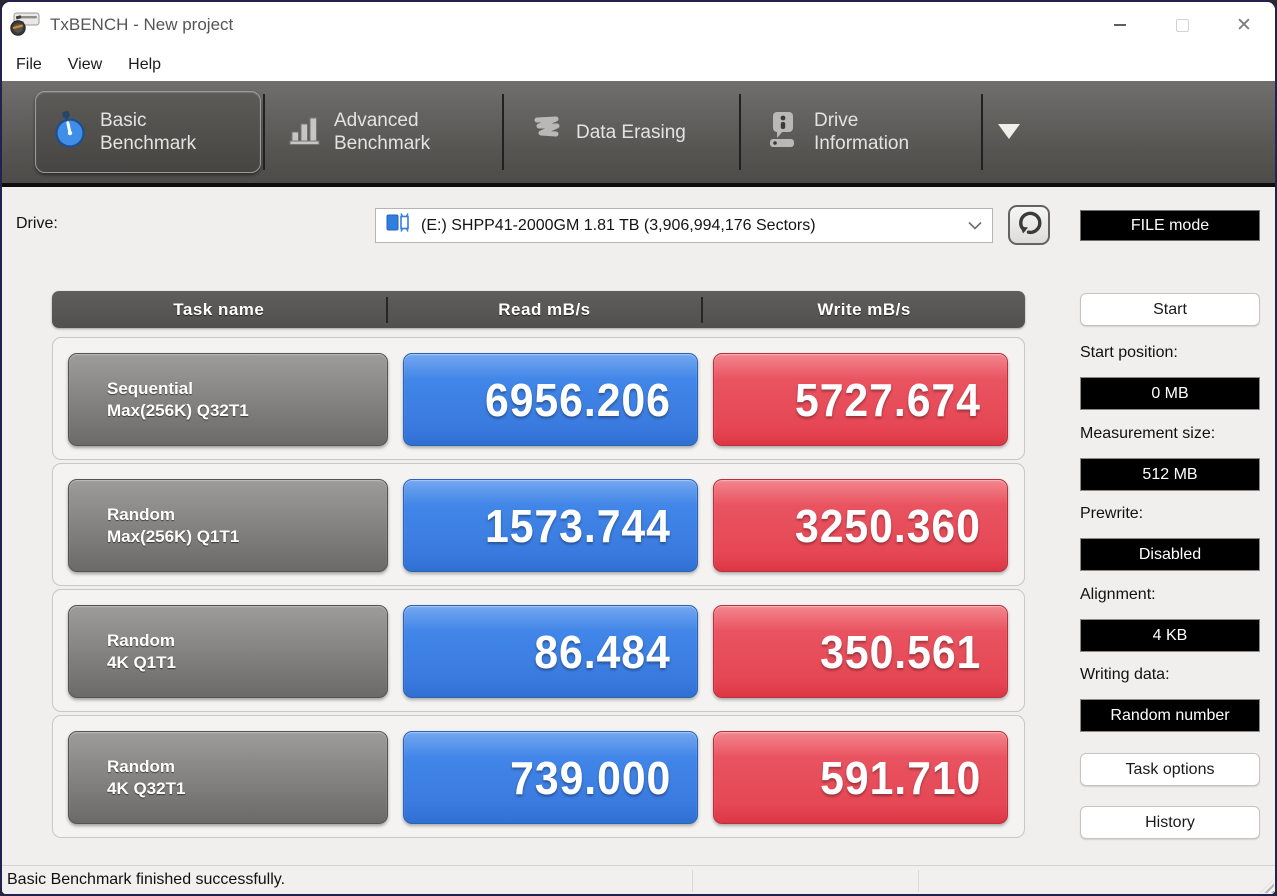 This screenshot has height=896, width=1277. I want to click on prewrite-label: Prewrite:, so click(1112, 513).